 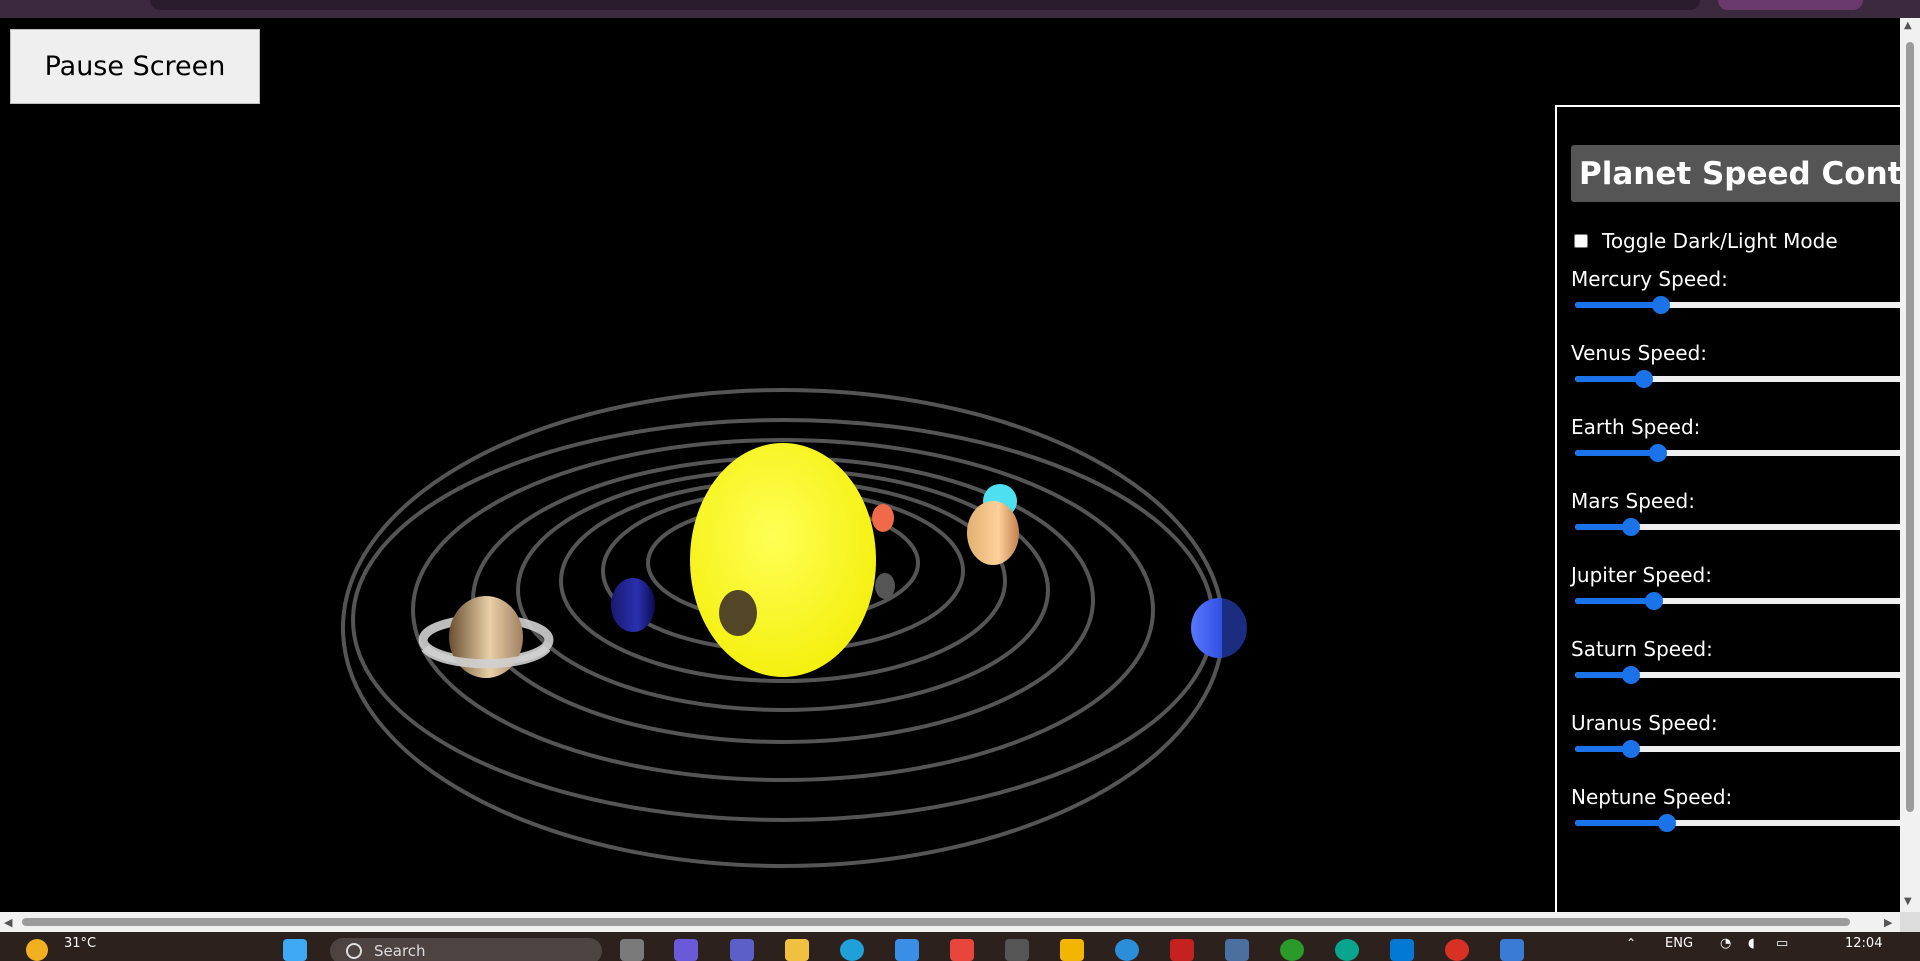 What do you see at coordinates (37, 950) in the screenshot?
I see `weather-icon` at bounding box center [37, 950].